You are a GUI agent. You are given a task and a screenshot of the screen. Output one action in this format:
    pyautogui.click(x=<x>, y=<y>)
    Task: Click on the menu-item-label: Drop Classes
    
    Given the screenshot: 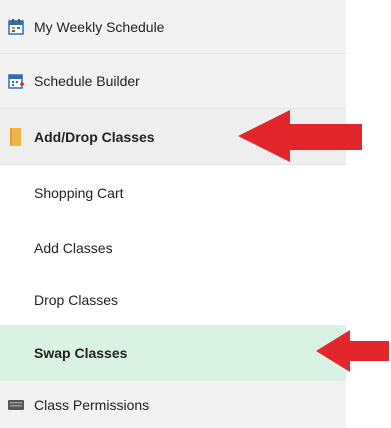 What is the action you would take?
    pyautogui.click(x=76, y=300)
    